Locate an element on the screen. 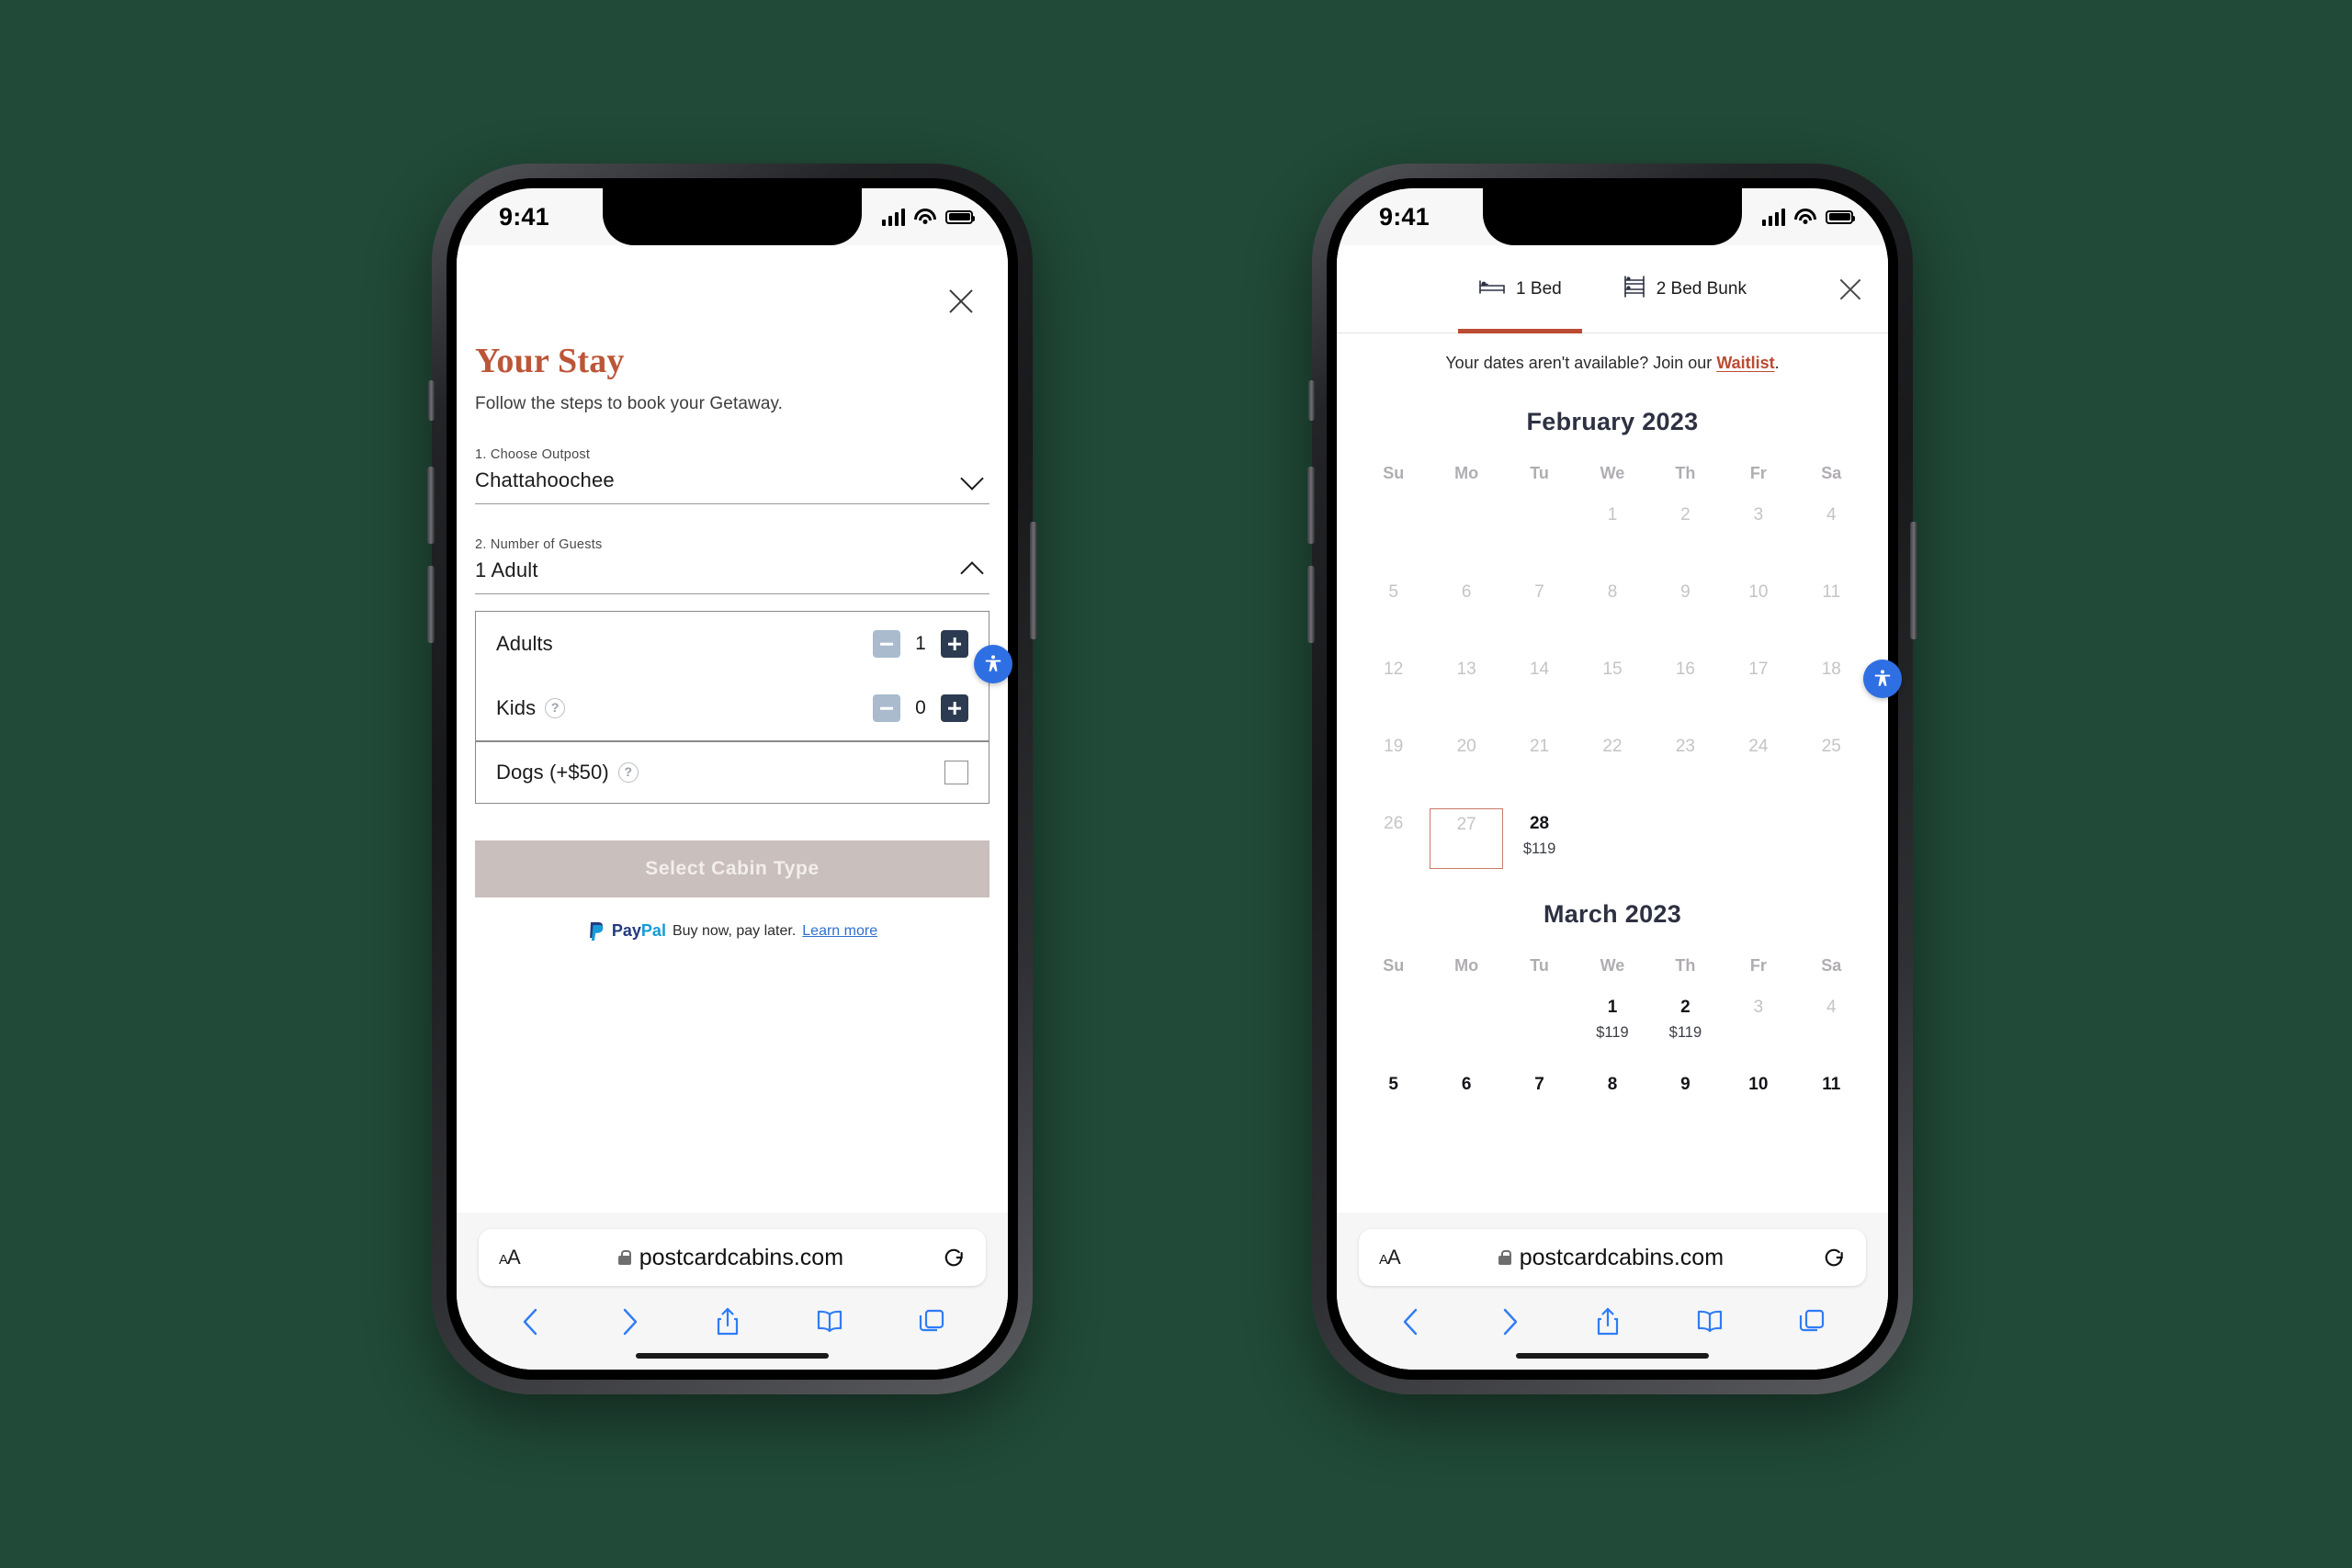 The image size is (2352, 1568). calendar-day-number: 1 is located at coordinates (1612, 1008).